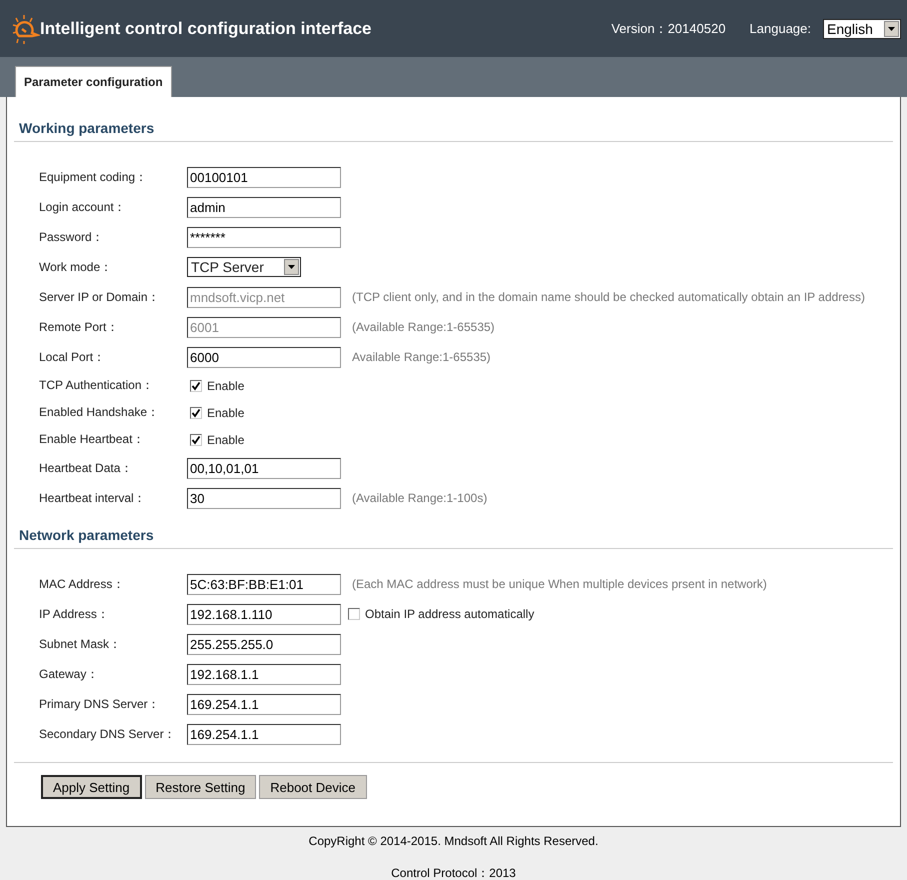 Image resolution: width=907 pixels, height=880 pixels. What do you see at coordinates (200, 787) in the screenshot?
I see `action-button: Restore Setting` at bounding box center [200, 787].